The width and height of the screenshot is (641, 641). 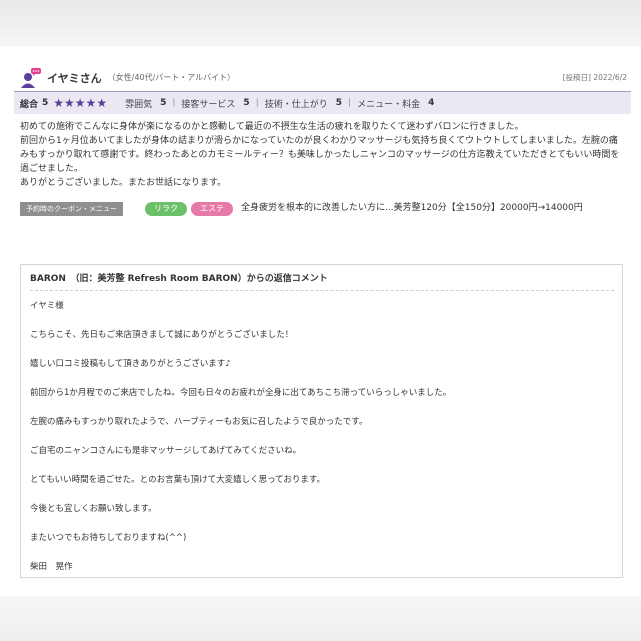 What do you see at coordinates (71, 209) in the screenshot?
I see `coupon-label: 予約時のクーポン・メニュー` at bounding box center [71, 209].